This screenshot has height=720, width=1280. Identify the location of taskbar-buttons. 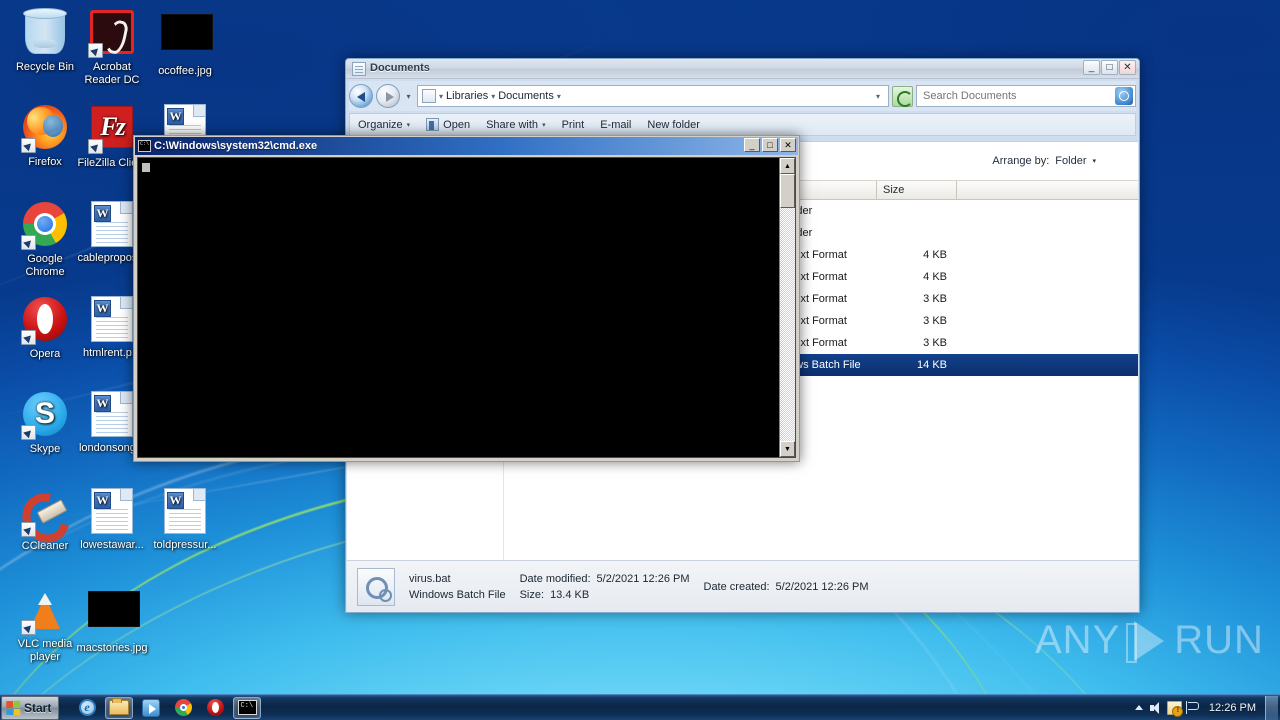
(165, 707).